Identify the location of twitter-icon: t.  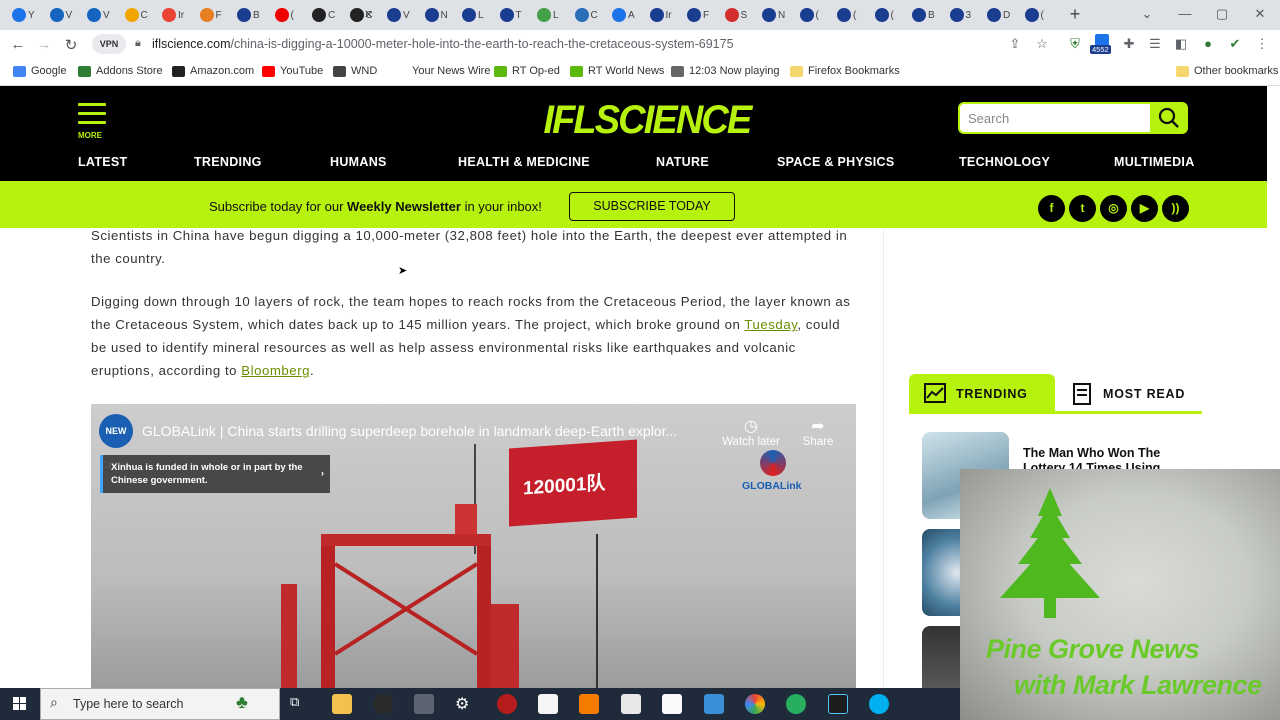
(1082, 208).